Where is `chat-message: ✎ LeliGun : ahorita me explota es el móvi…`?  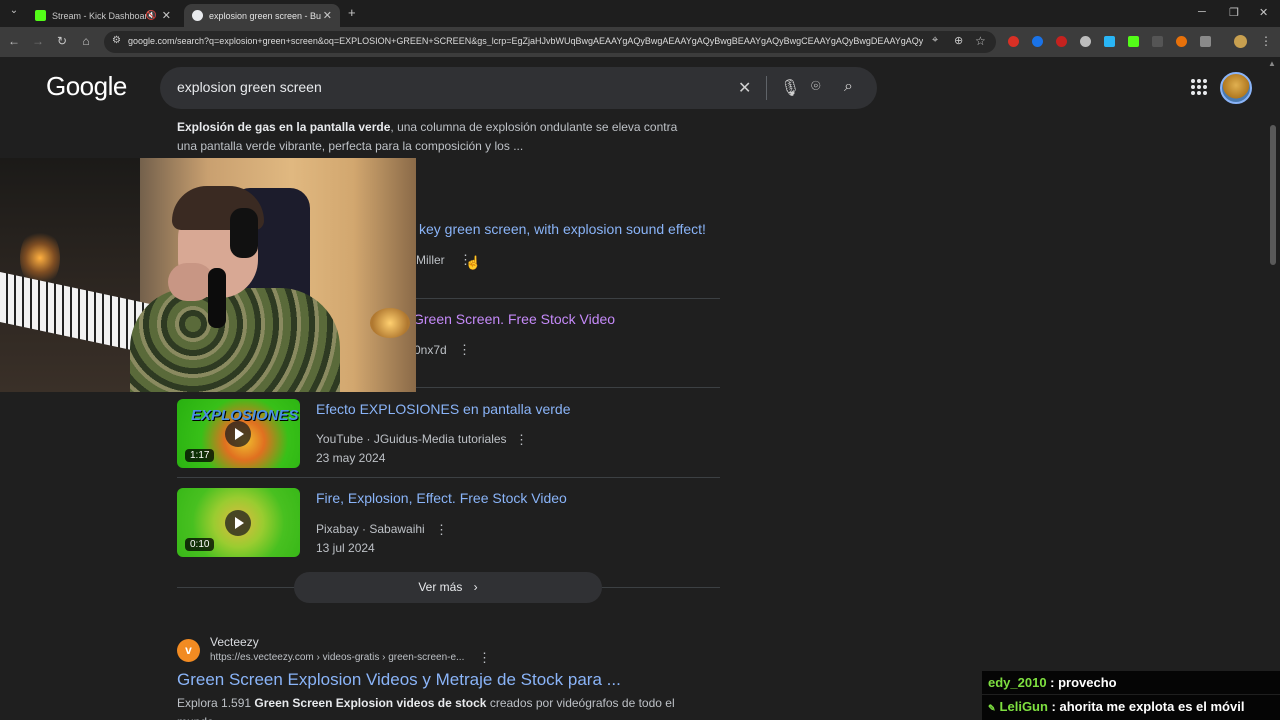 chat-message: ✎ LeliGun : ahorita me explota es el móvi… is located at coordinates (1131, 707).